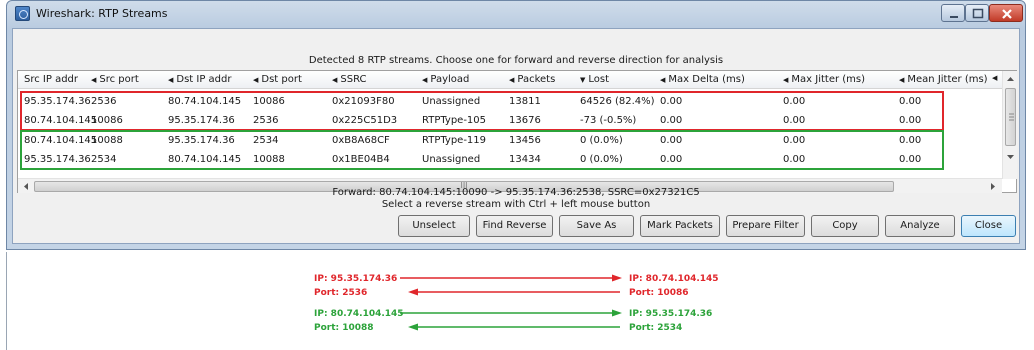  I want to click on column-header: ◀ Dst IP addr, so click(200, 79).